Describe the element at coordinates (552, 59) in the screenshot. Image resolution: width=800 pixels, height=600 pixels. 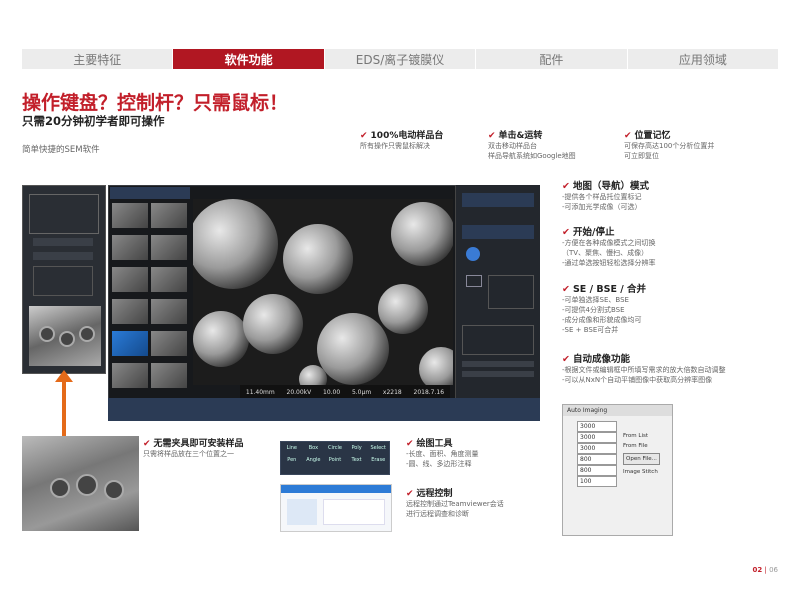
I see `tab-accessories: 配件` at that location.